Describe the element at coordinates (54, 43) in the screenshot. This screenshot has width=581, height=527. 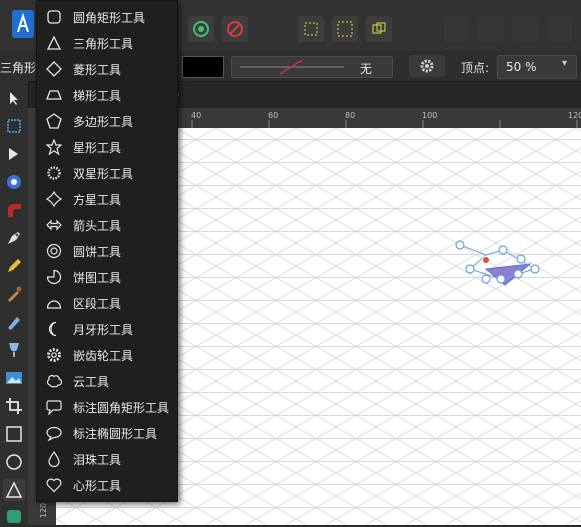
I see `triangle-icon` at that location.